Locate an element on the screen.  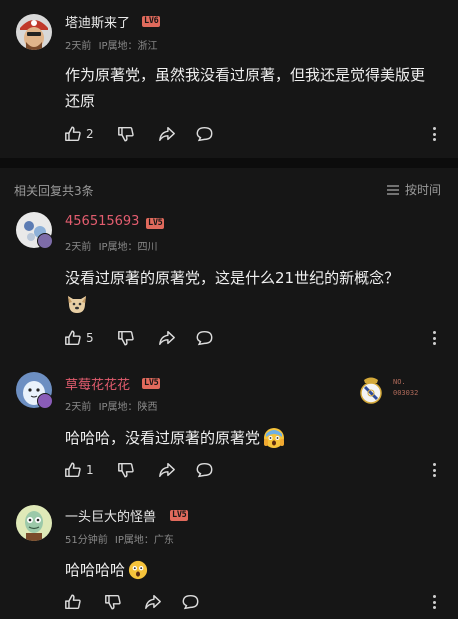
sort-lines-icon is located at coordinates (393, 189).